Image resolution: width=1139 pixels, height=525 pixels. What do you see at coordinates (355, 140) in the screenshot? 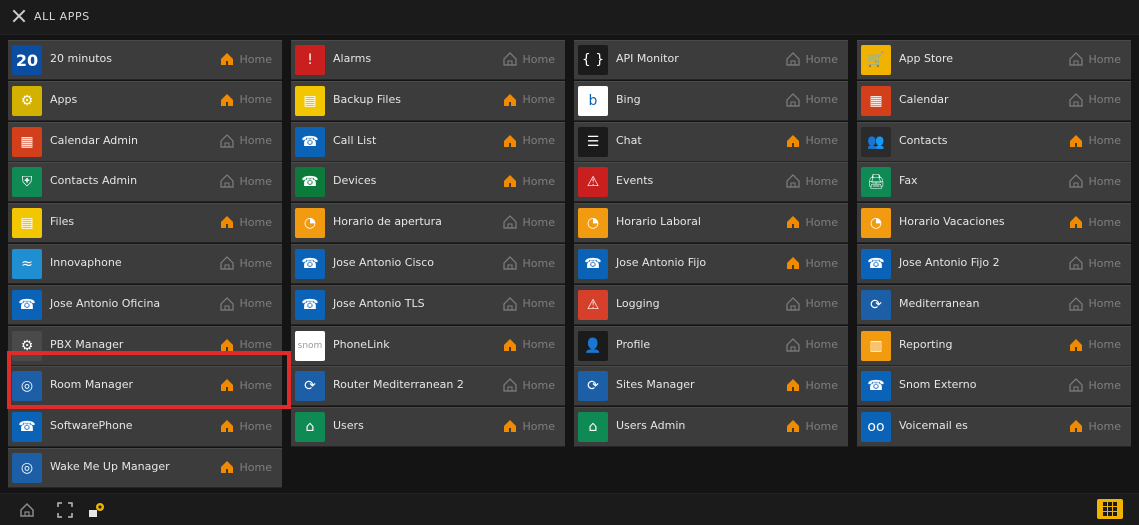
I see `app-name: Call List` at bounding box center [355, 140].